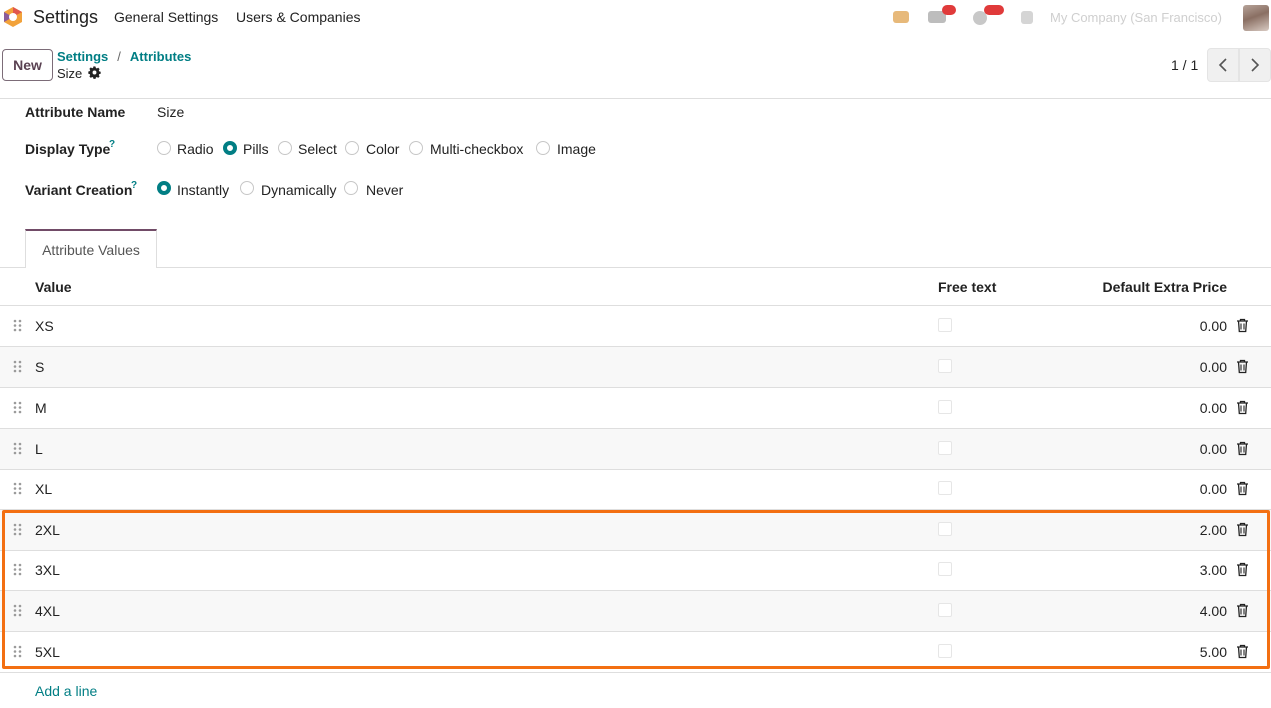 Image resolution: width=1271 pixels, height=708 pixels. Describe the element at coordinates (476, 149) in the screenshot. I see `radio-label-multi-checkbox: Multi-checkbox` at that location.